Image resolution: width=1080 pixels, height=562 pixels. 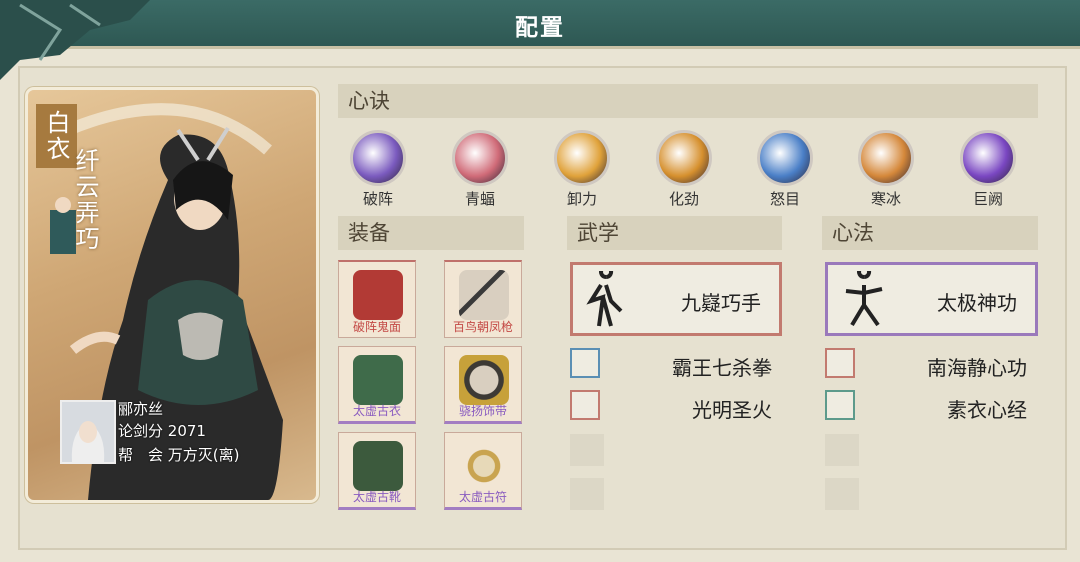 I want to click on wuxue-item-1-label: 霸王七杀拳, so click(x=722, y=368).